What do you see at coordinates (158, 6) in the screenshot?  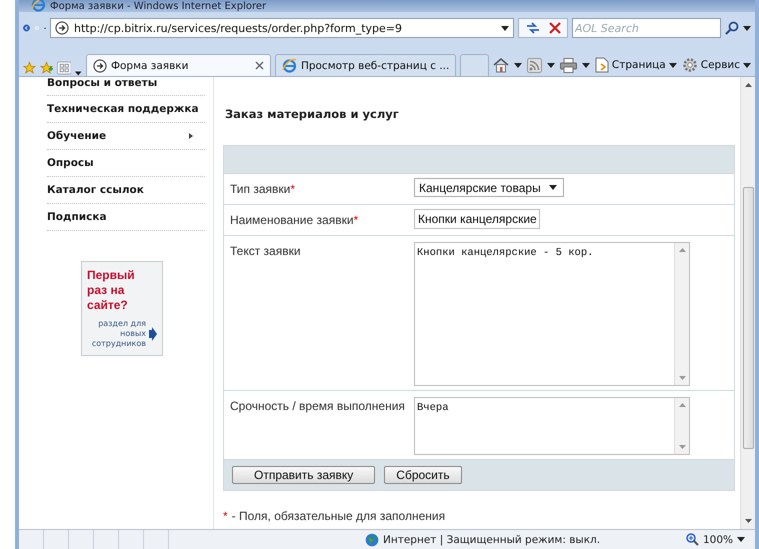 I see `window-title: Форма заявки - Windows Internet Explorer` at bounding box center [158, 6].